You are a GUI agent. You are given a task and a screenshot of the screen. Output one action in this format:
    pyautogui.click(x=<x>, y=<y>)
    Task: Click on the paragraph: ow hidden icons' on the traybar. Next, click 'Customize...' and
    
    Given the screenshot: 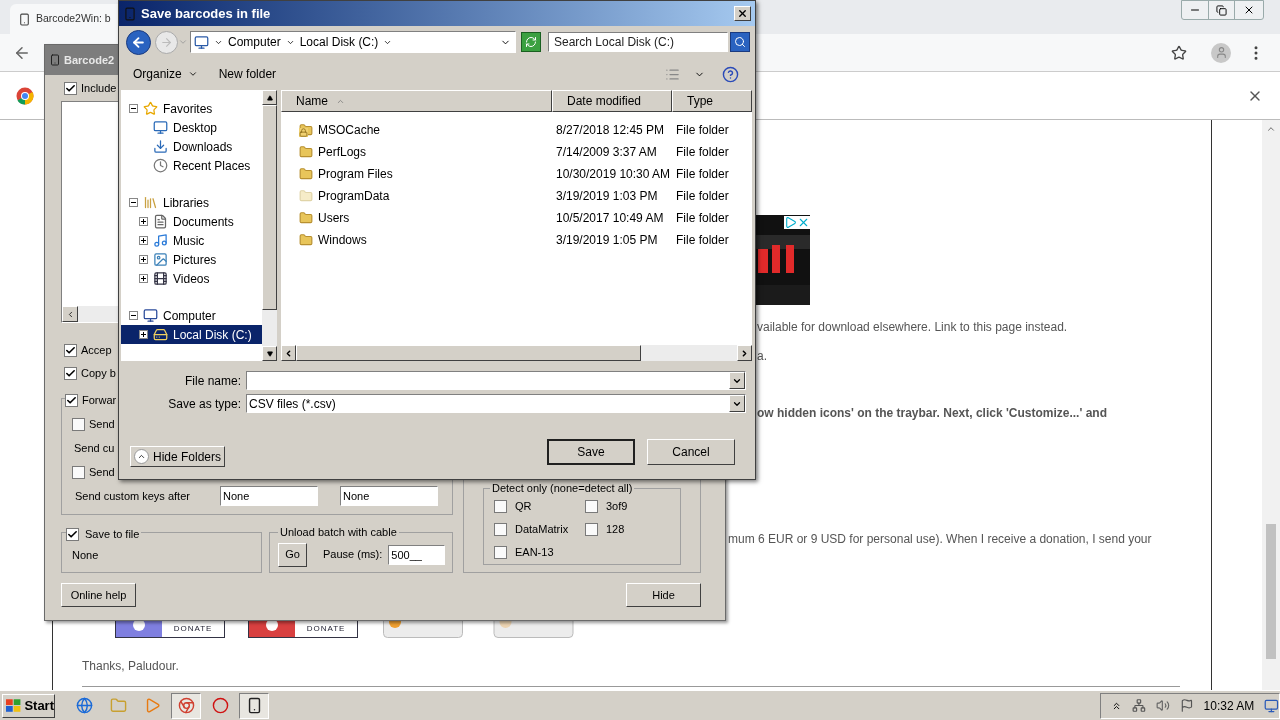 What is the action you would take?
    pyautogui.click(x=932, y=413)
    